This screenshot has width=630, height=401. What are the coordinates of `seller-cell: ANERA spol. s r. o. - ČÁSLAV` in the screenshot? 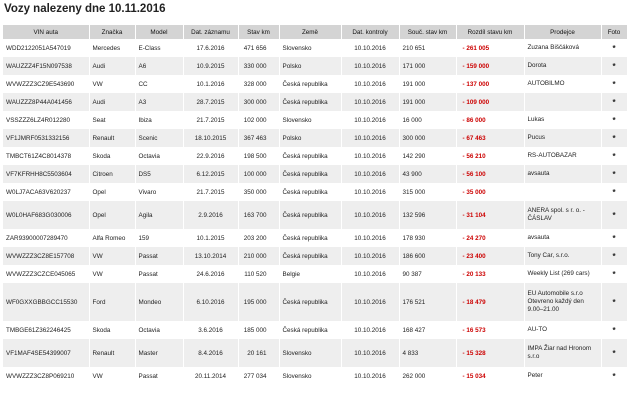 It's located at (563, 215).